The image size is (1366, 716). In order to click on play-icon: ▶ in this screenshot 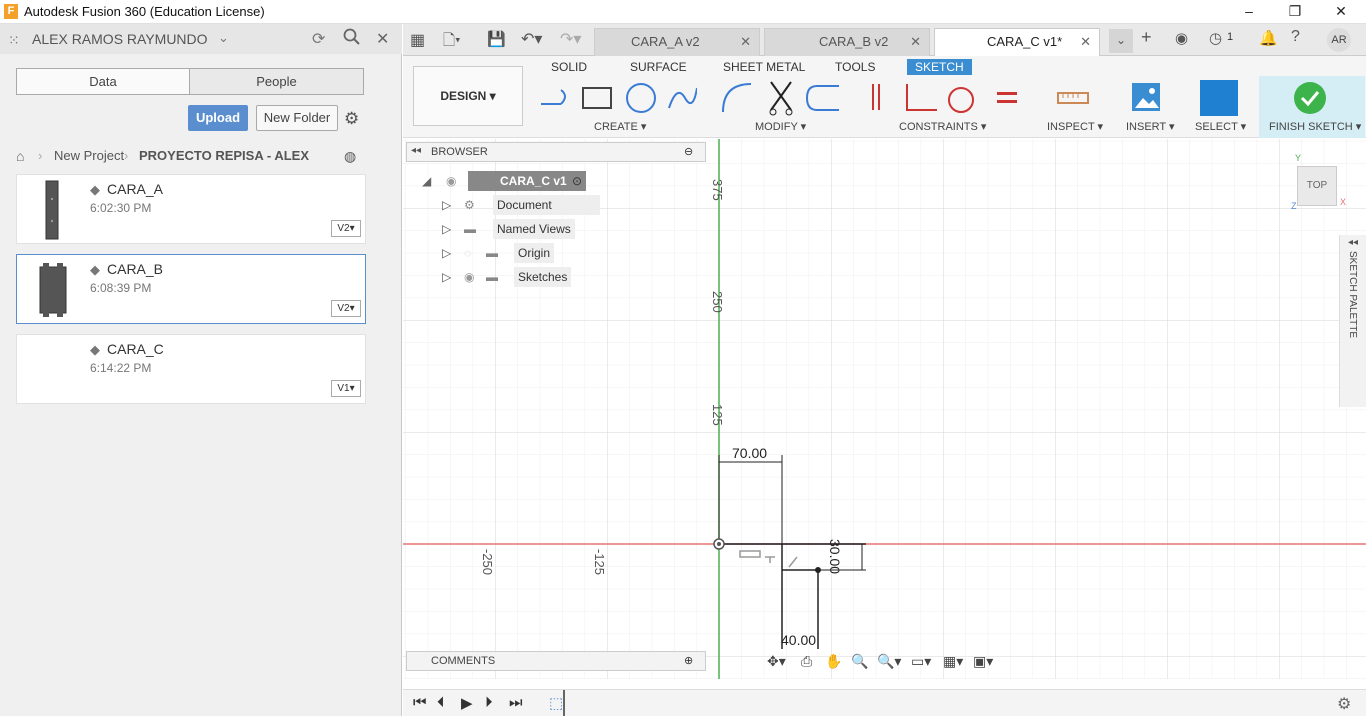, I will do `click(467, 703)`.